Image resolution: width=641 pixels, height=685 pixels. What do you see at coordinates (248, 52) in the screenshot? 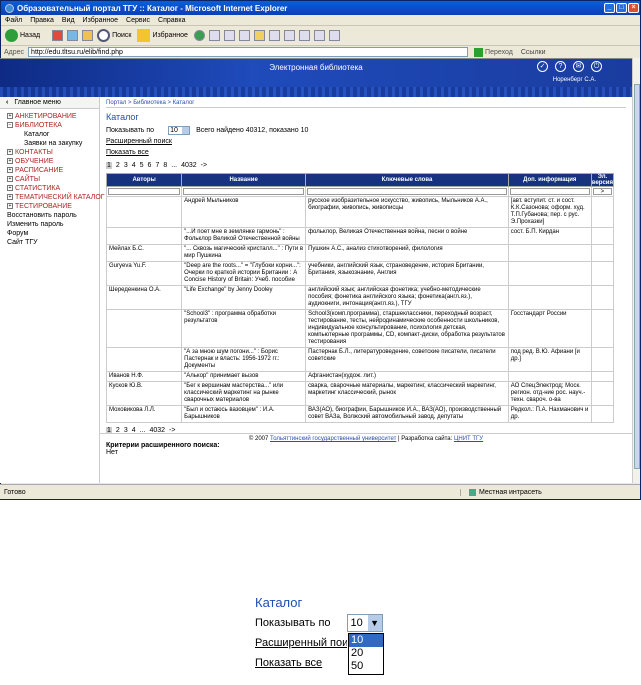
I see `address-input: http://edu.tltsu.ru/elib/find.php` at bounding box center [248, 52].